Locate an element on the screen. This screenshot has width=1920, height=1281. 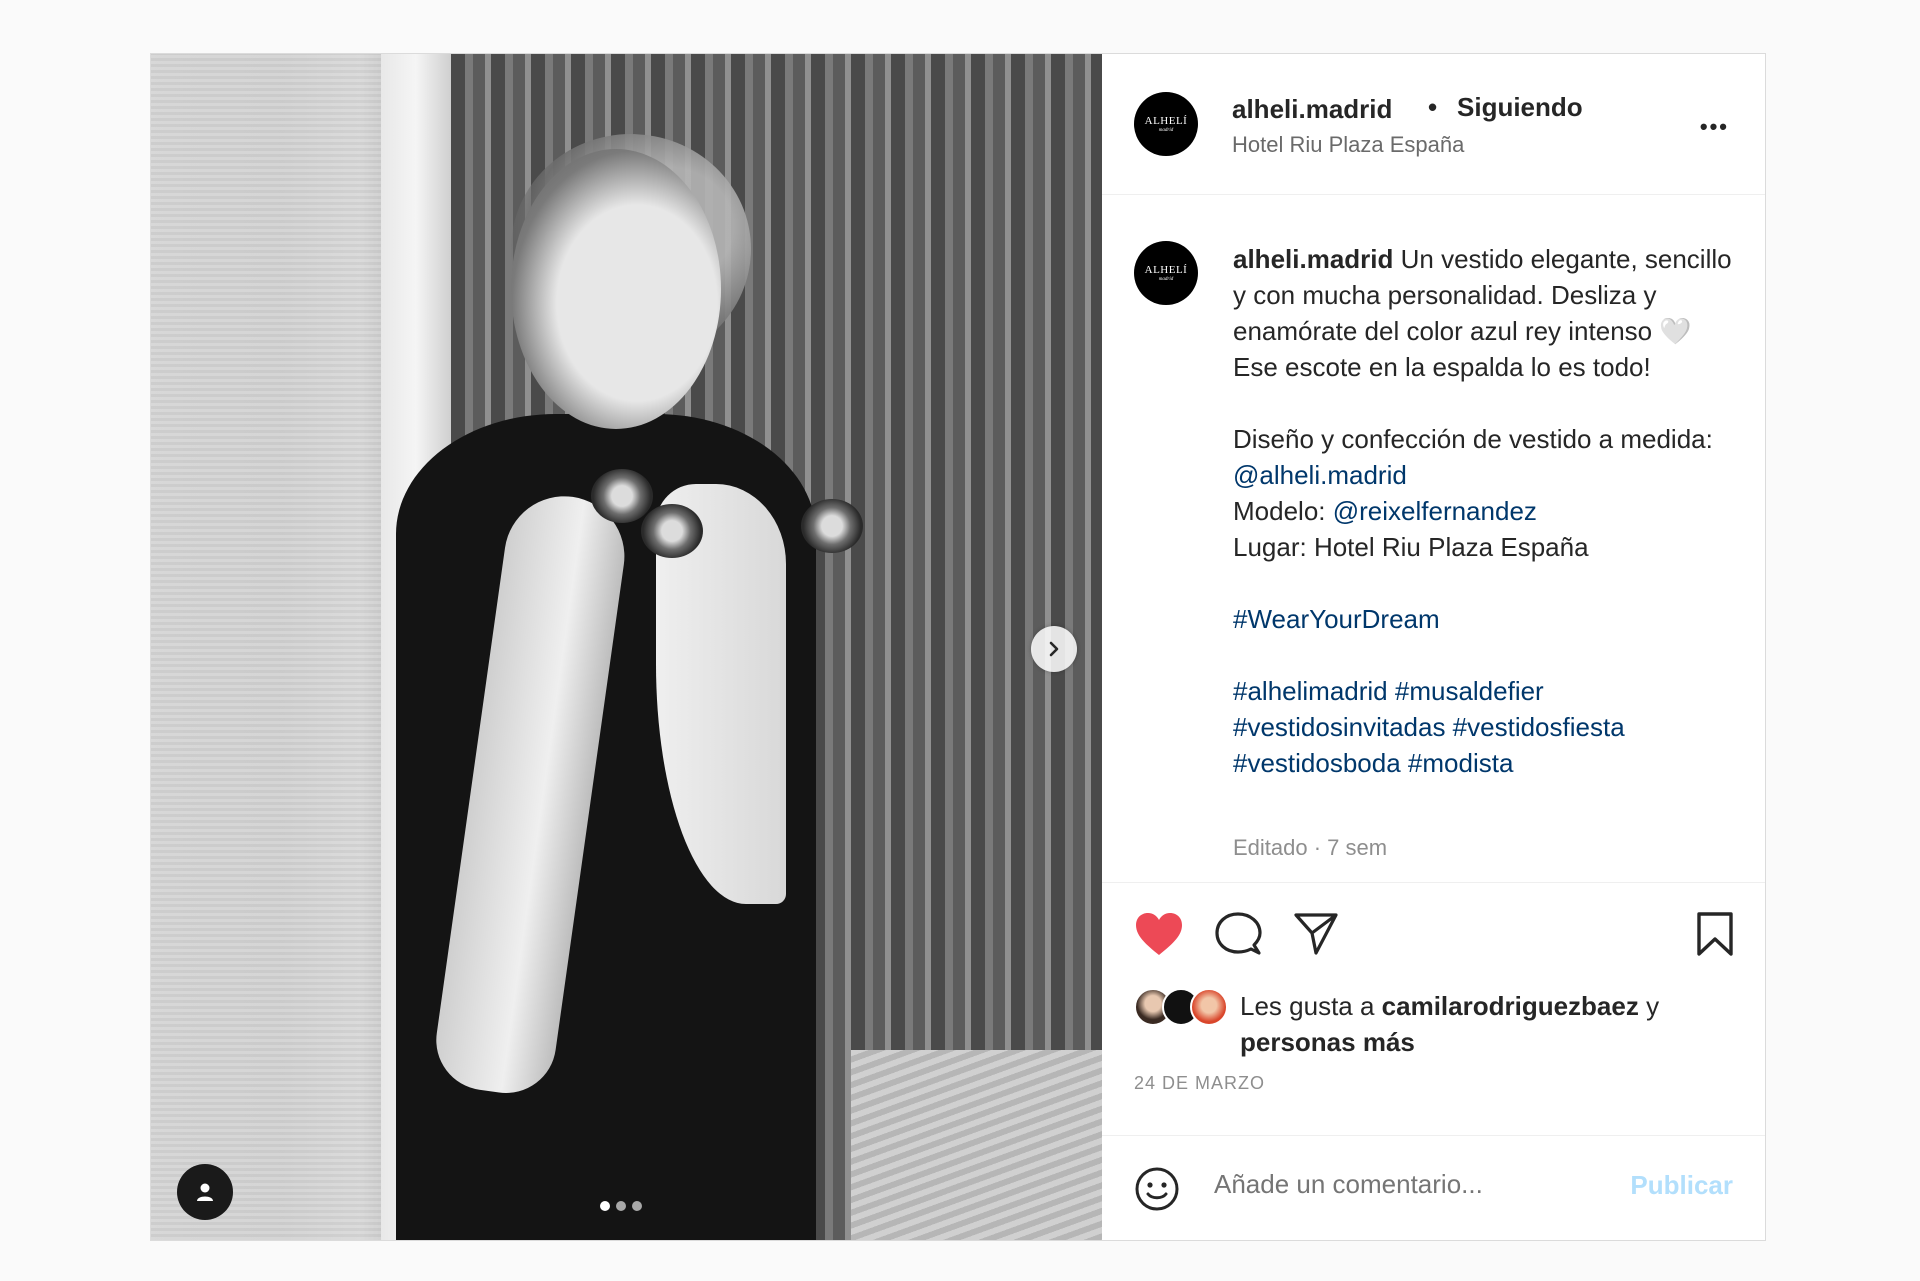
comment-bar: Publicar is located at coordinates (1433, 1188).